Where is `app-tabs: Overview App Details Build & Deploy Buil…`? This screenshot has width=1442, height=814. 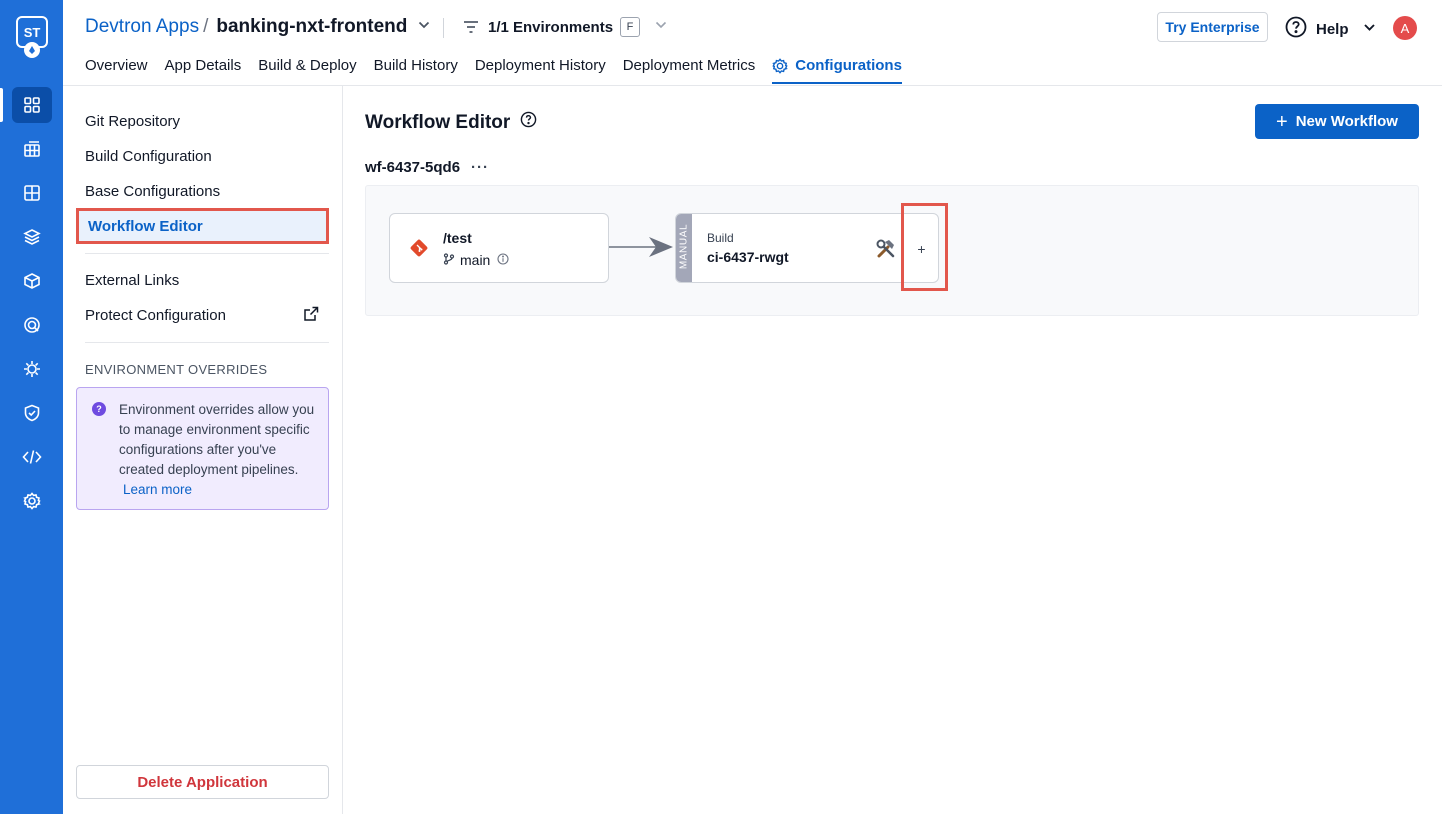
app-tabs: Overview App Details Build & Deploy Buil… is located at coordinates (502, 70).